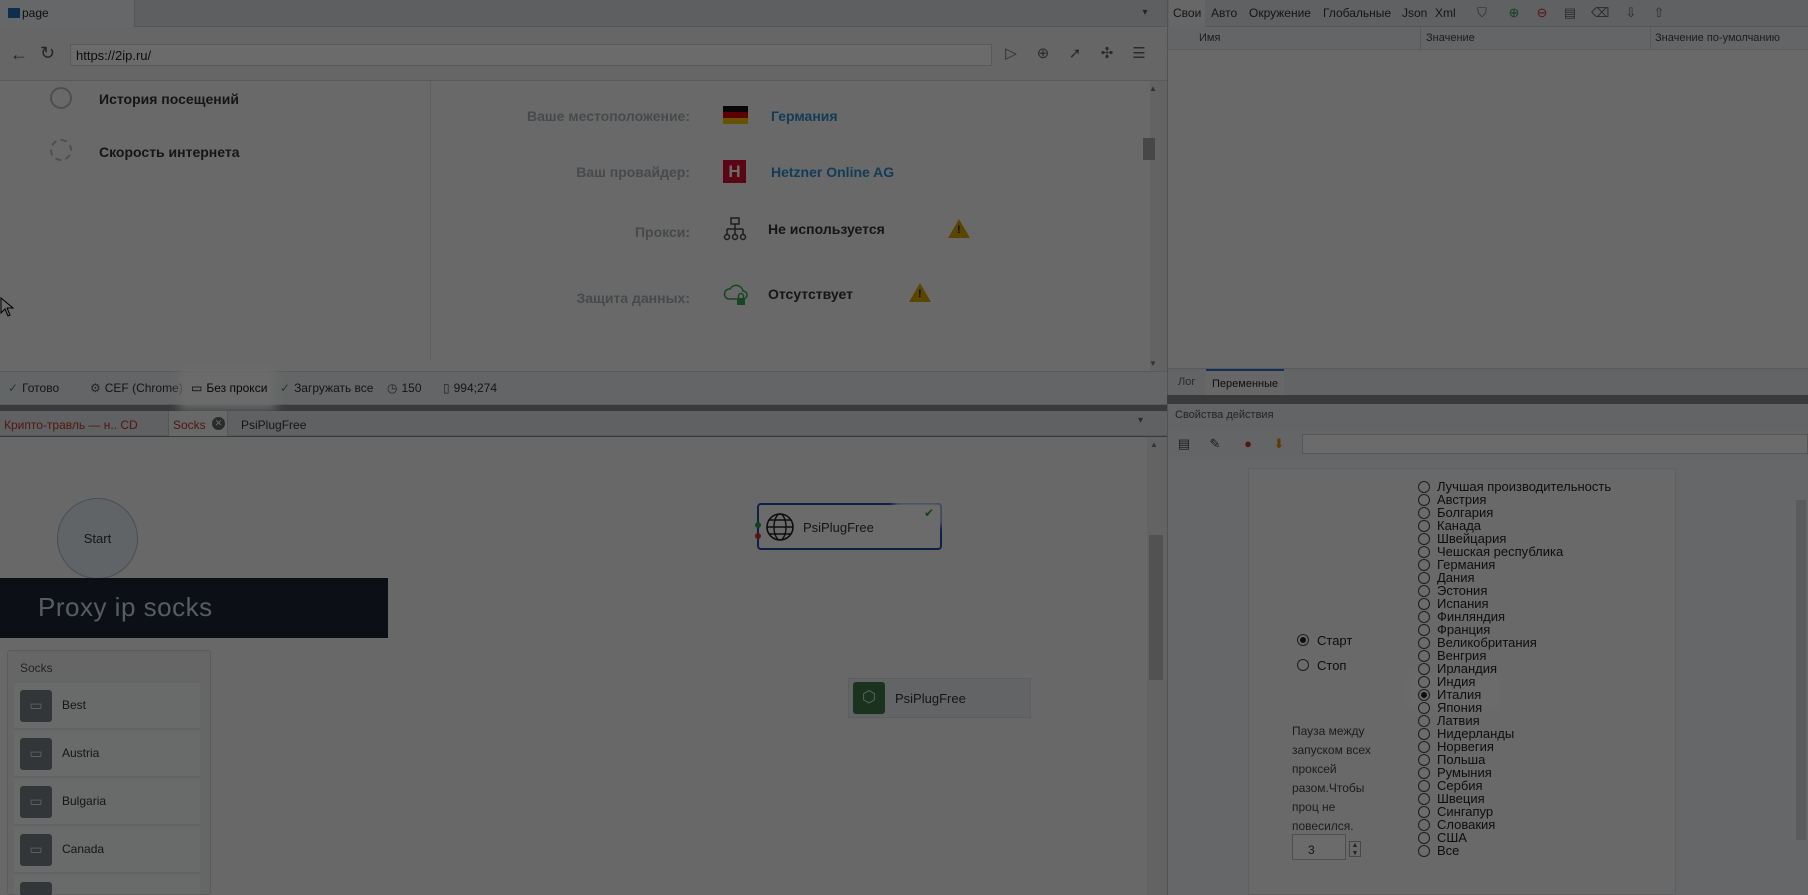 This screenshot has height=895, width=1808. I want to click on sidebar-item-speed: Скорость интернета, so click(169, 152).